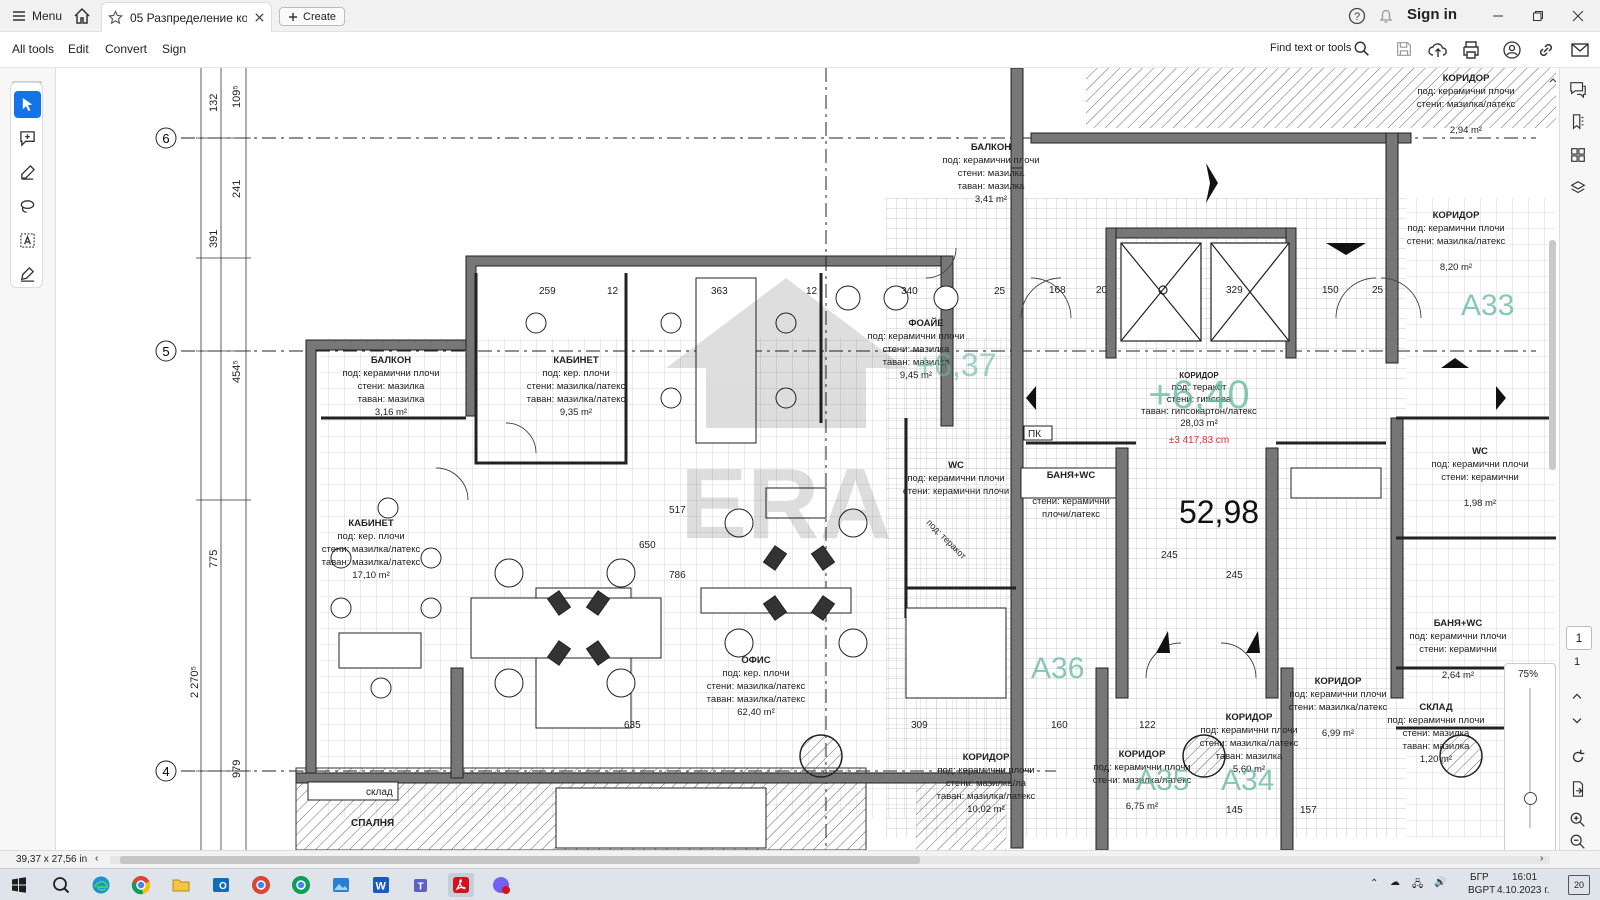 This screenshot has height=900, width=1600. Describe the element at coordinates (1386, 17) in the screenshot. I see `bell-icon` at that location.